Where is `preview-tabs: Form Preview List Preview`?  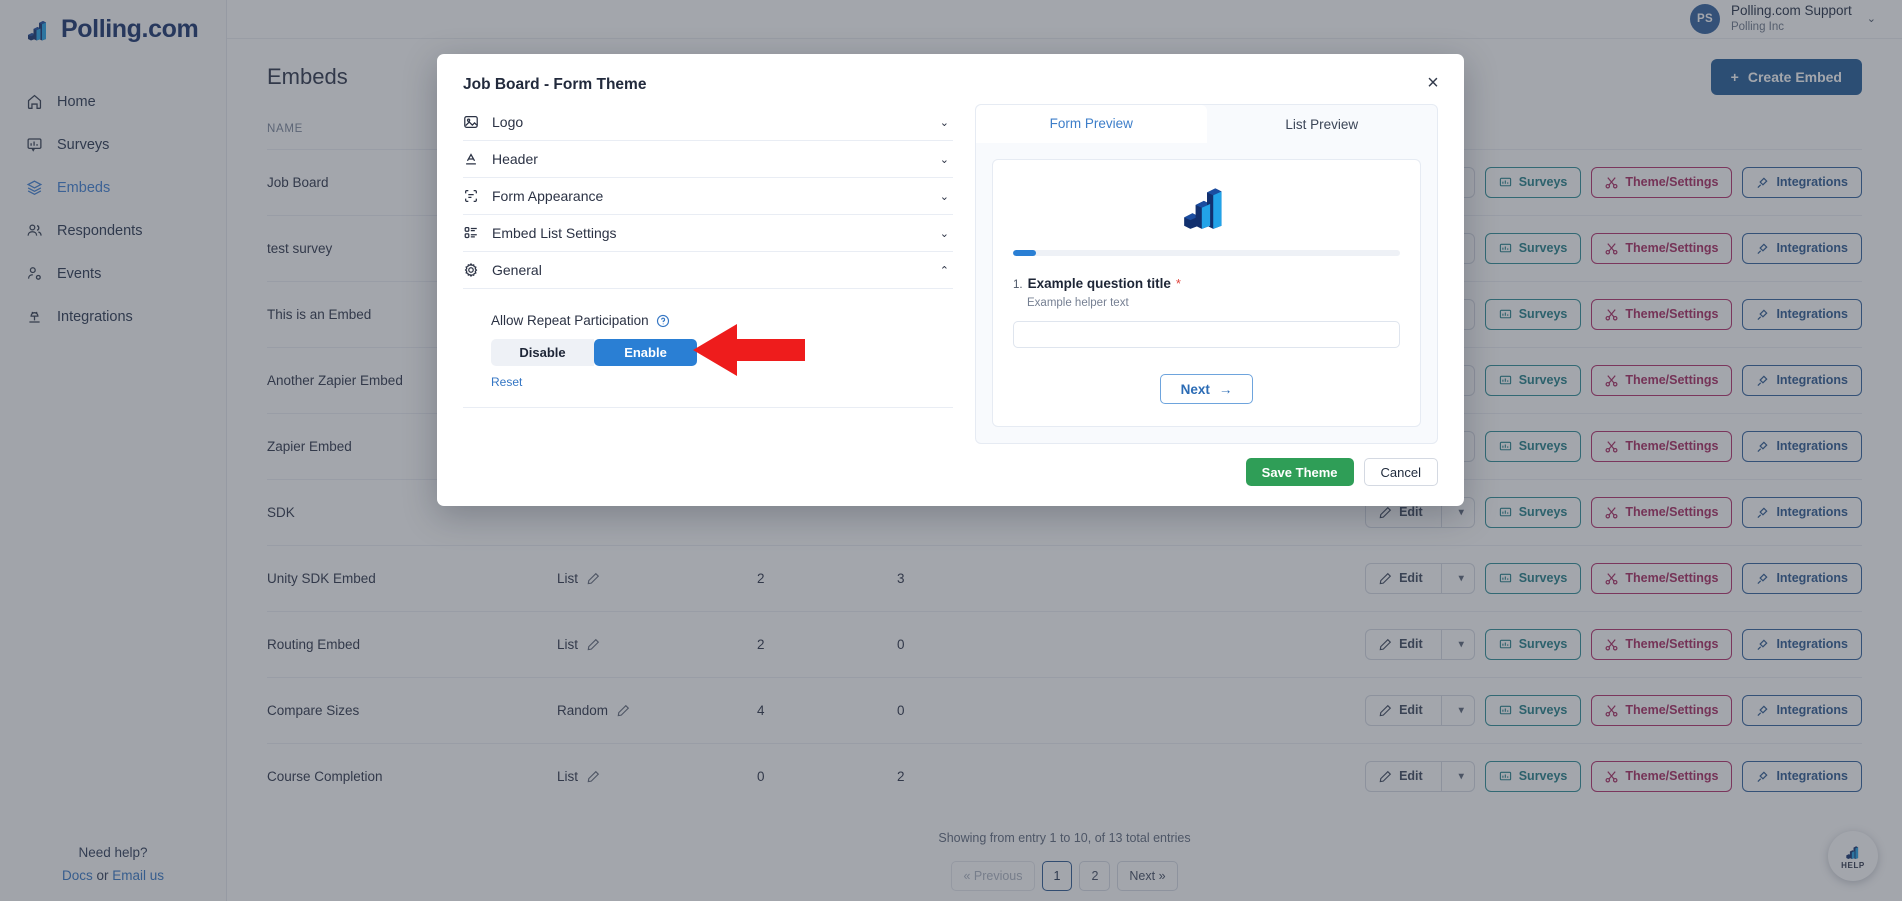
preview-tabs: Form Preview List Preview is located at coordinates (1206, 124).